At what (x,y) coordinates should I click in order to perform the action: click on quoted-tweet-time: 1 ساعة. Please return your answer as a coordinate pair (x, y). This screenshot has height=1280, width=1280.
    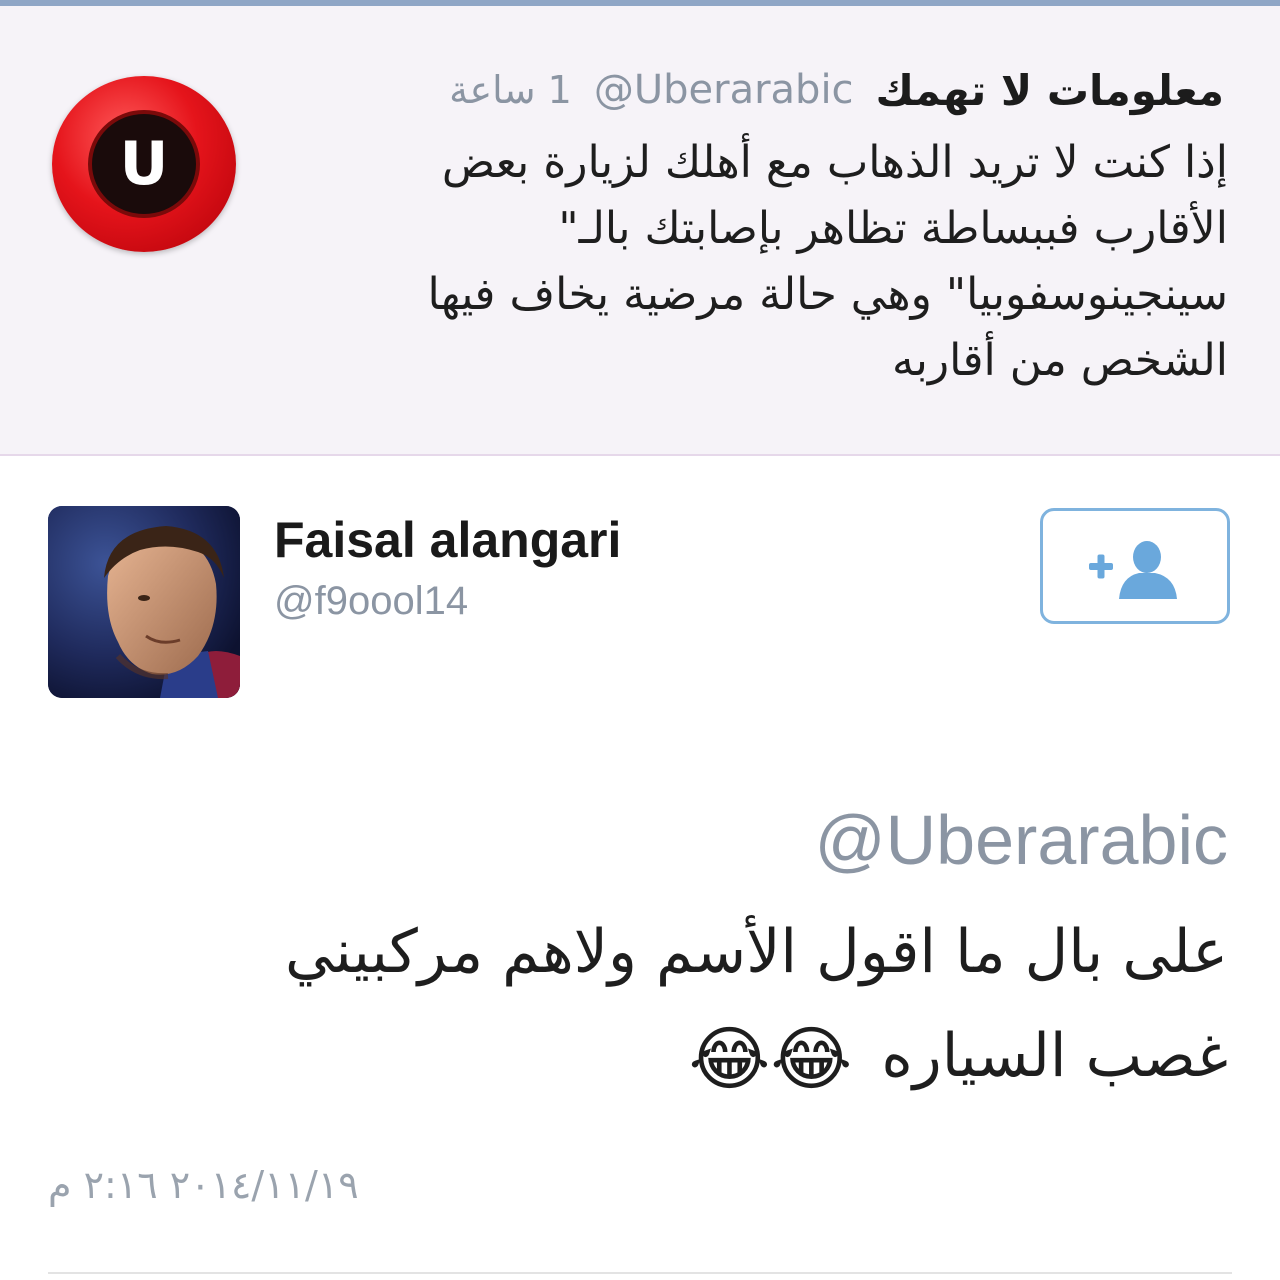
    Looking at the image, I should click on (510, 90).